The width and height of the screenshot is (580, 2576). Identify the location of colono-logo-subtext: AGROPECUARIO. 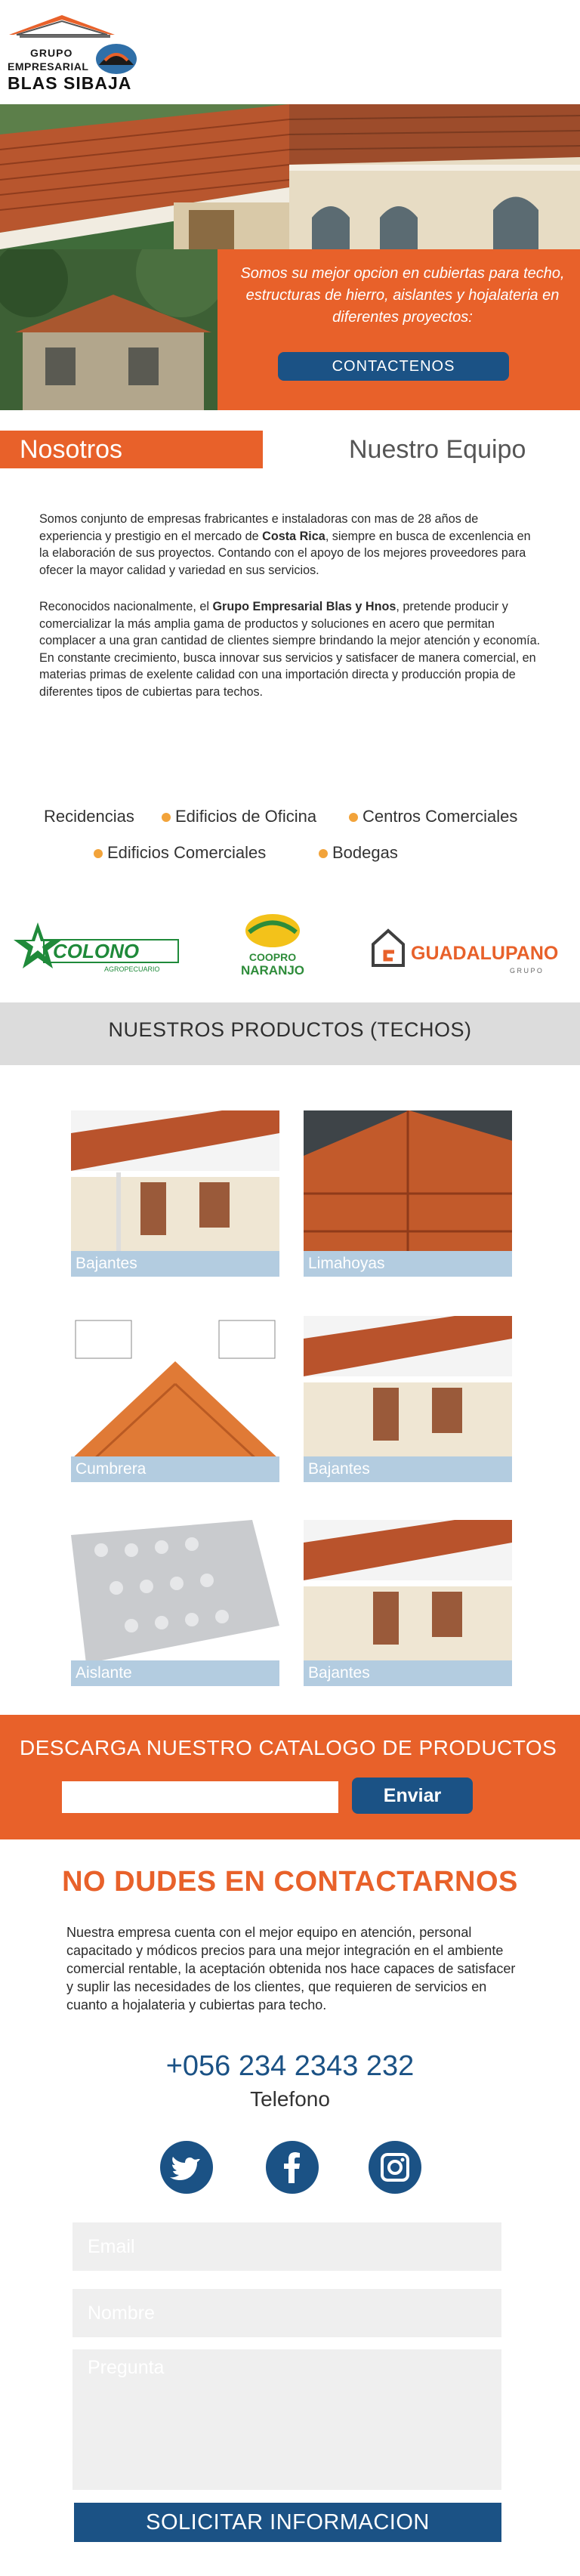
(132, 969).